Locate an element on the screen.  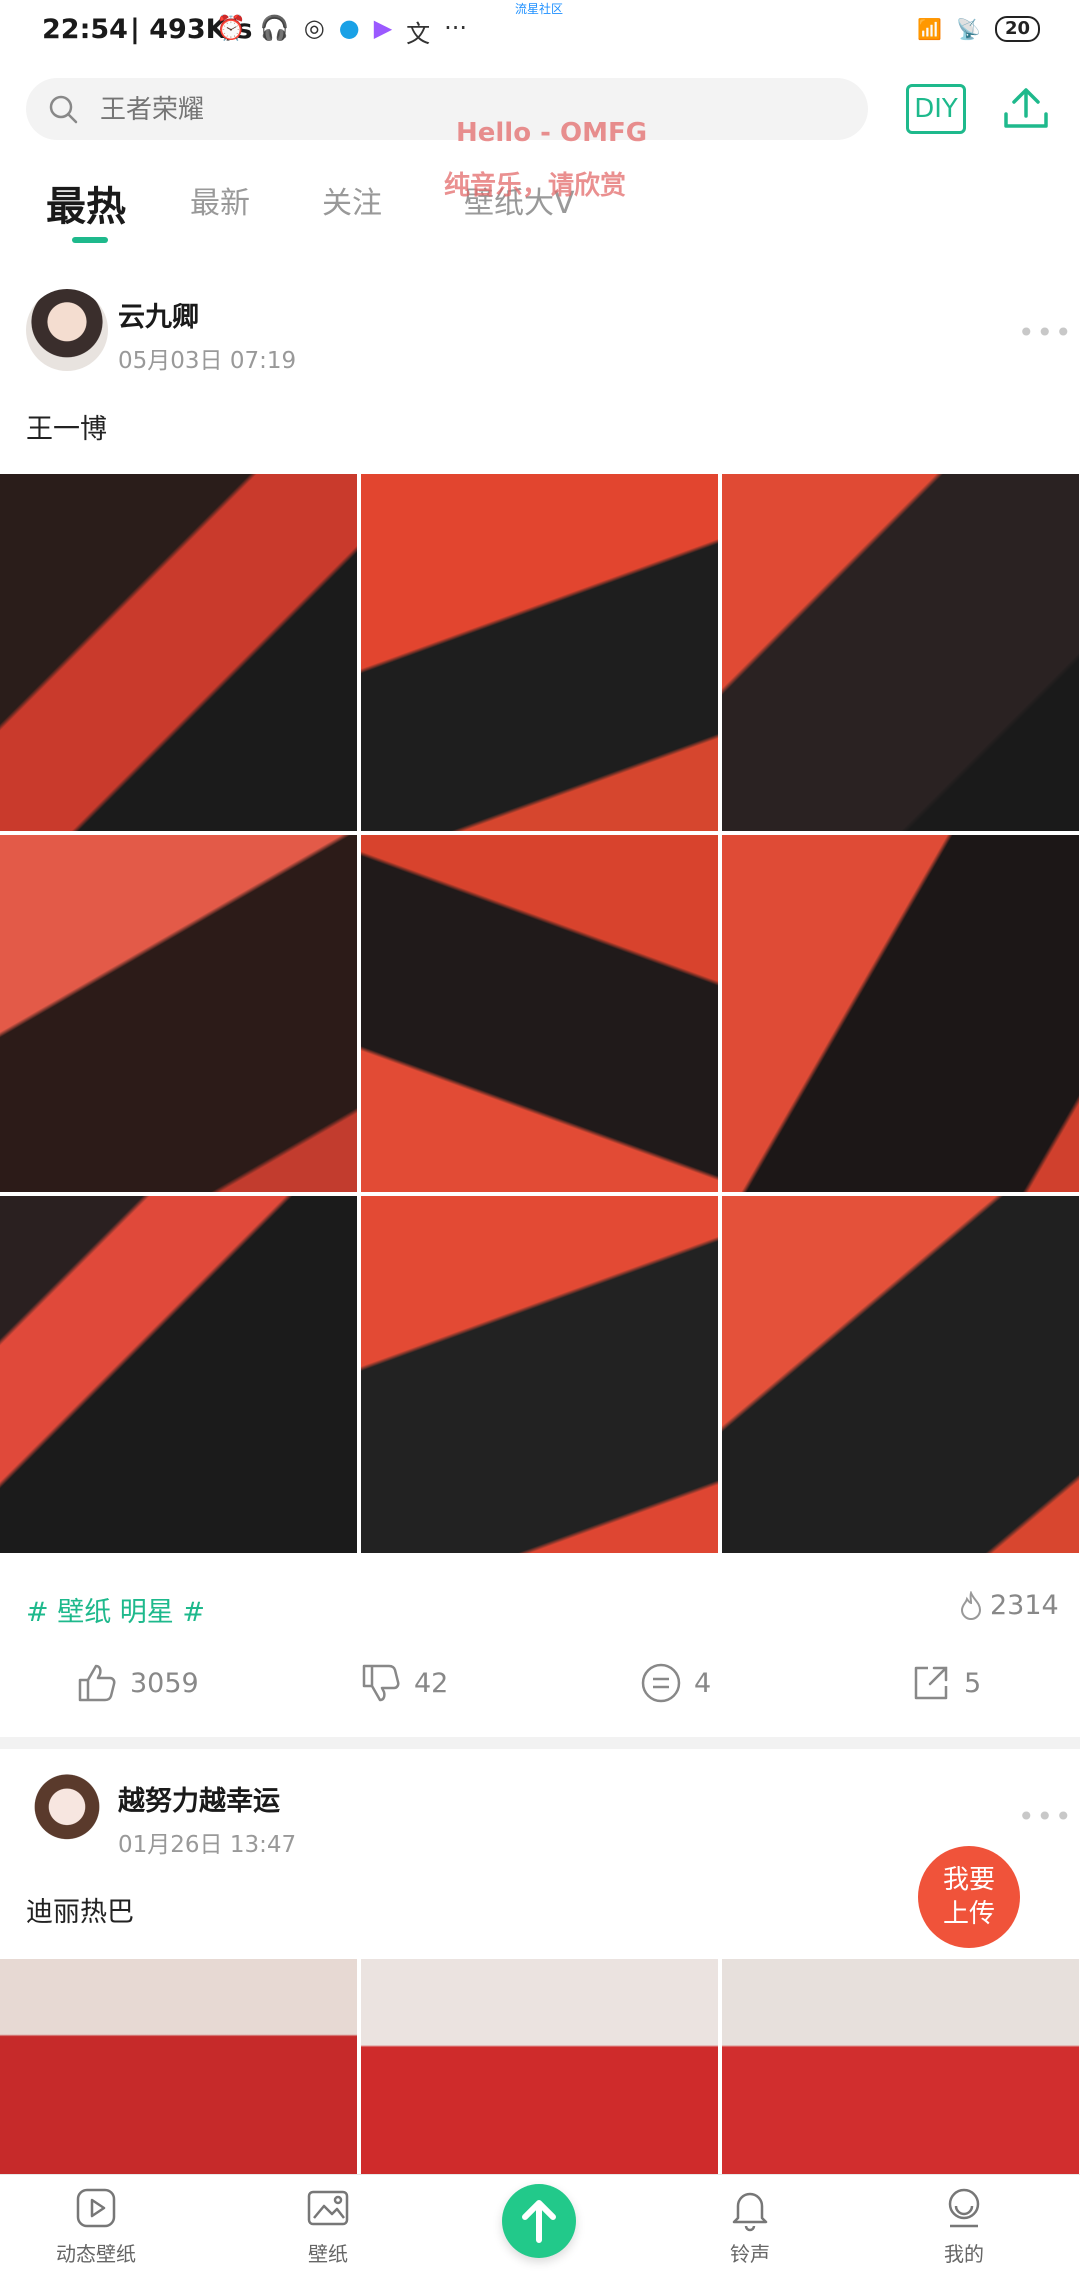
netease-icon: ◎ is located at coordinates (314, 28).